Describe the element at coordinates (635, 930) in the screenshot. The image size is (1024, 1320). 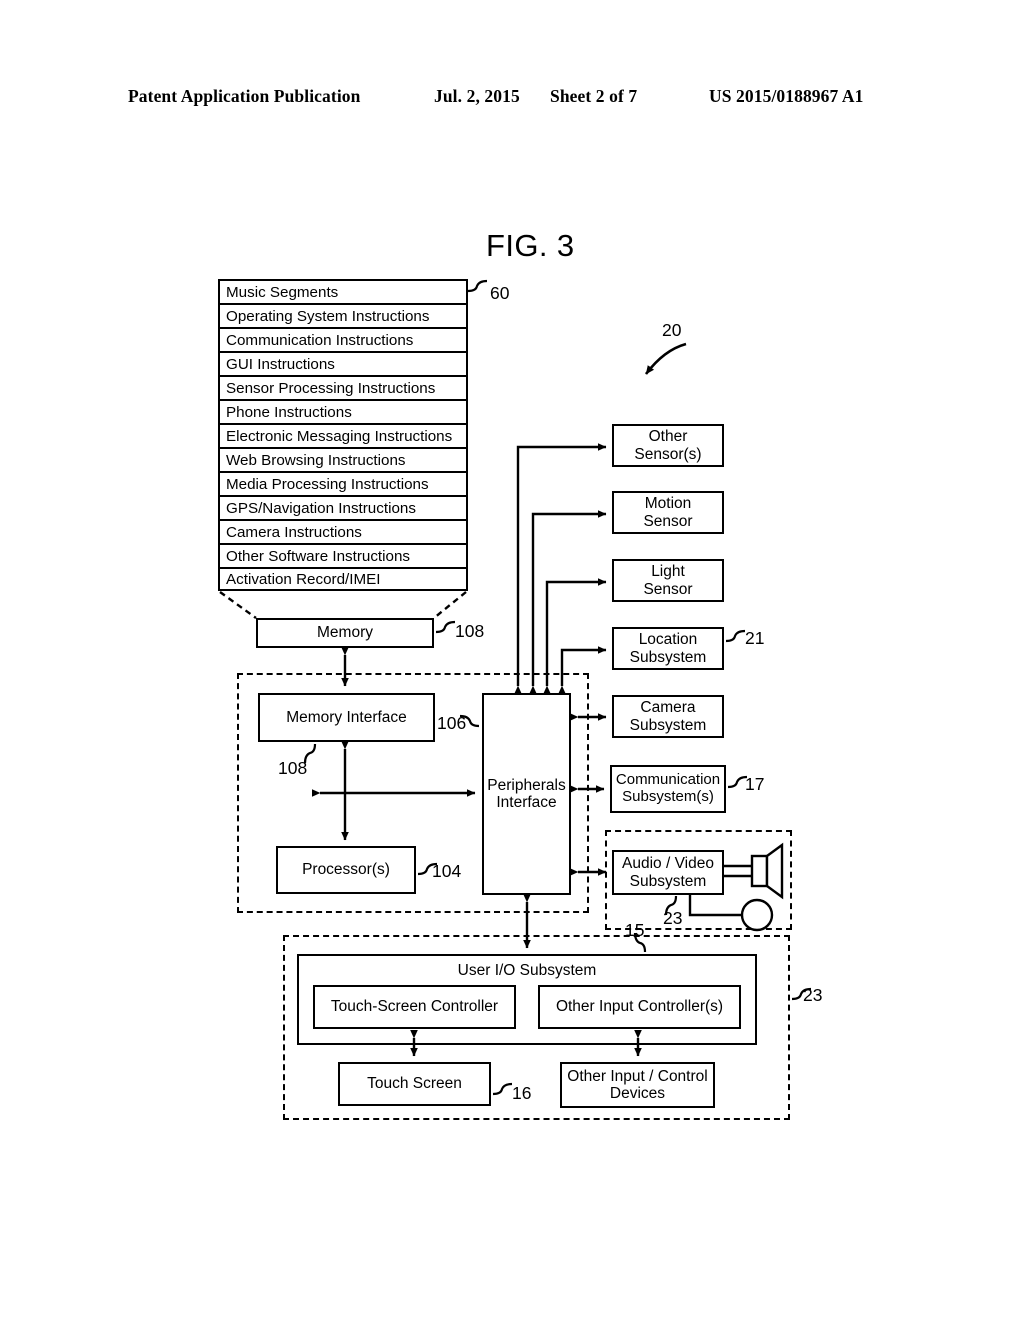
I see `ref-15: 15` at that location.